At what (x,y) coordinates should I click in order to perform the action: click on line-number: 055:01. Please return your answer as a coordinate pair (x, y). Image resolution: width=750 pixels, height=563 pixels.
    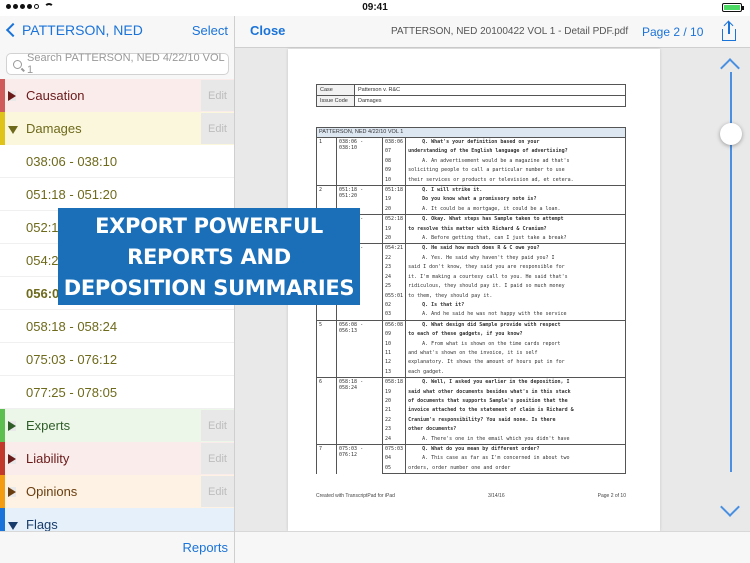
    Looking at the image, I should click on (394, 296).